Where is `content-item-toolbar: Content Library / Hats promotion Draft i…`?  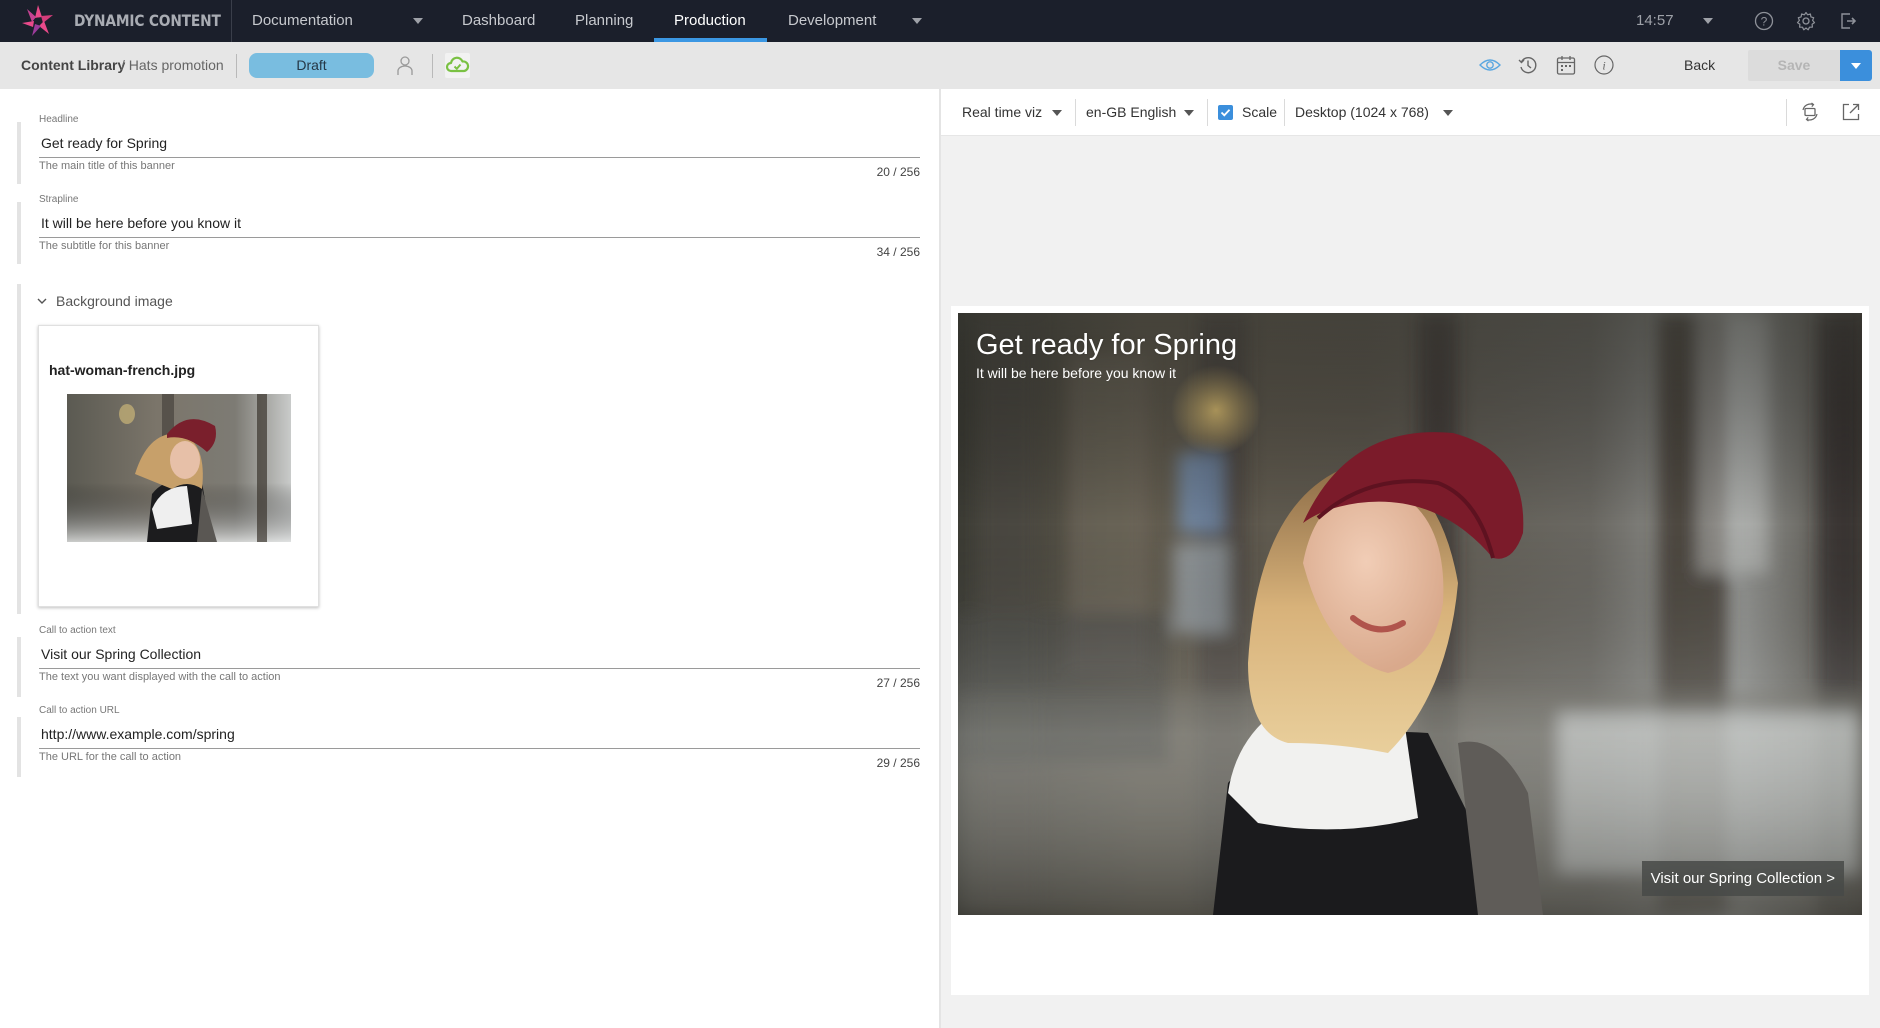
content-item-toolbar: Content Library / Hats promotion Draft i… is located at coordinates (940, 65).